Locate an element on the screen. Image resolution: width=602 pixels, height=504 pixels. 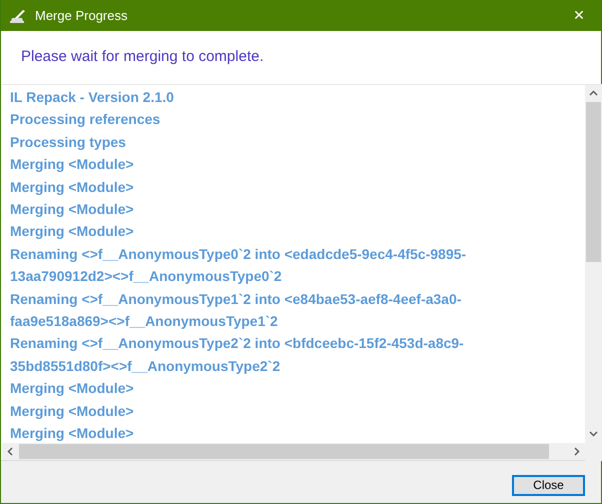
log-line: Renaming <>f__AnonymousType0`2 into <edadcde5-9ec4-4f5c-9895-13aa790912d2><>f__AnonymousType0`2 is located at coordinates (239, 265).